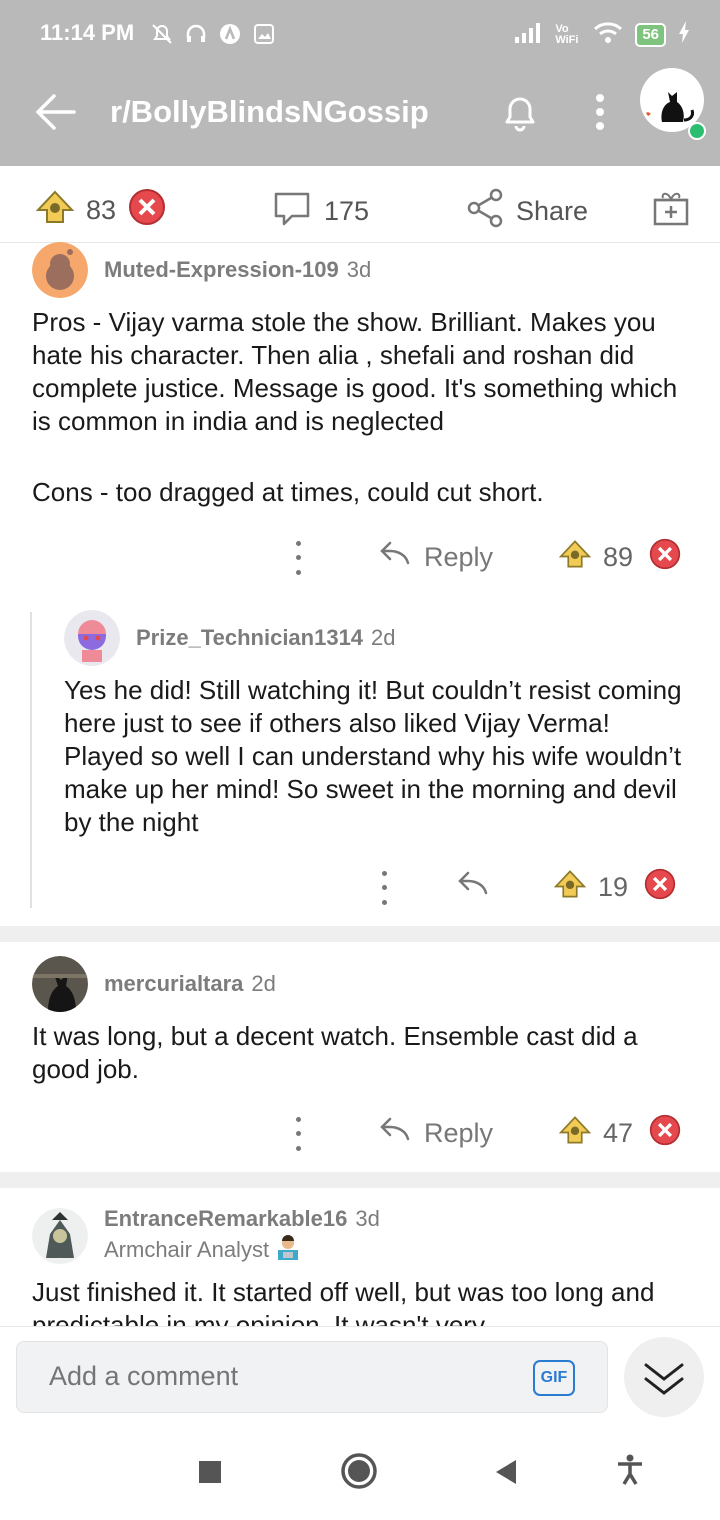 The height and width of the screenshot is (1520, 720). I want to click on comment-score: 89, so click(618, 557).